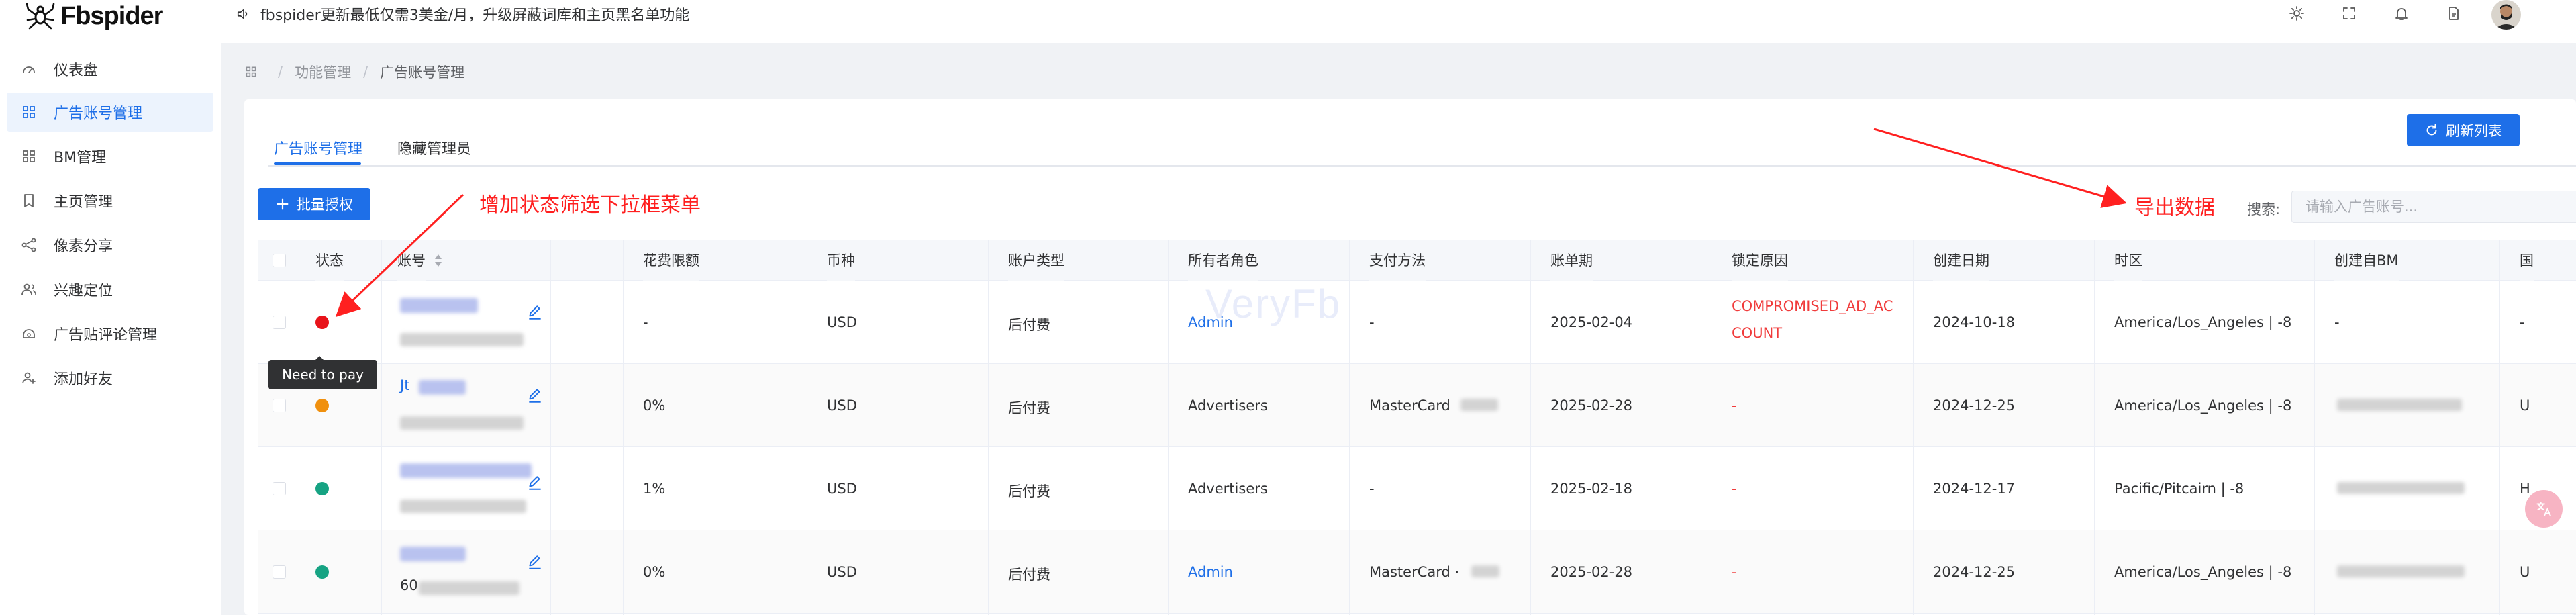 This screenshot has height=615, width=2576. What do you see at coordinates (251, 72) in the screenshot?
I see `home-grid-icon` at bounding box center [251, 72].